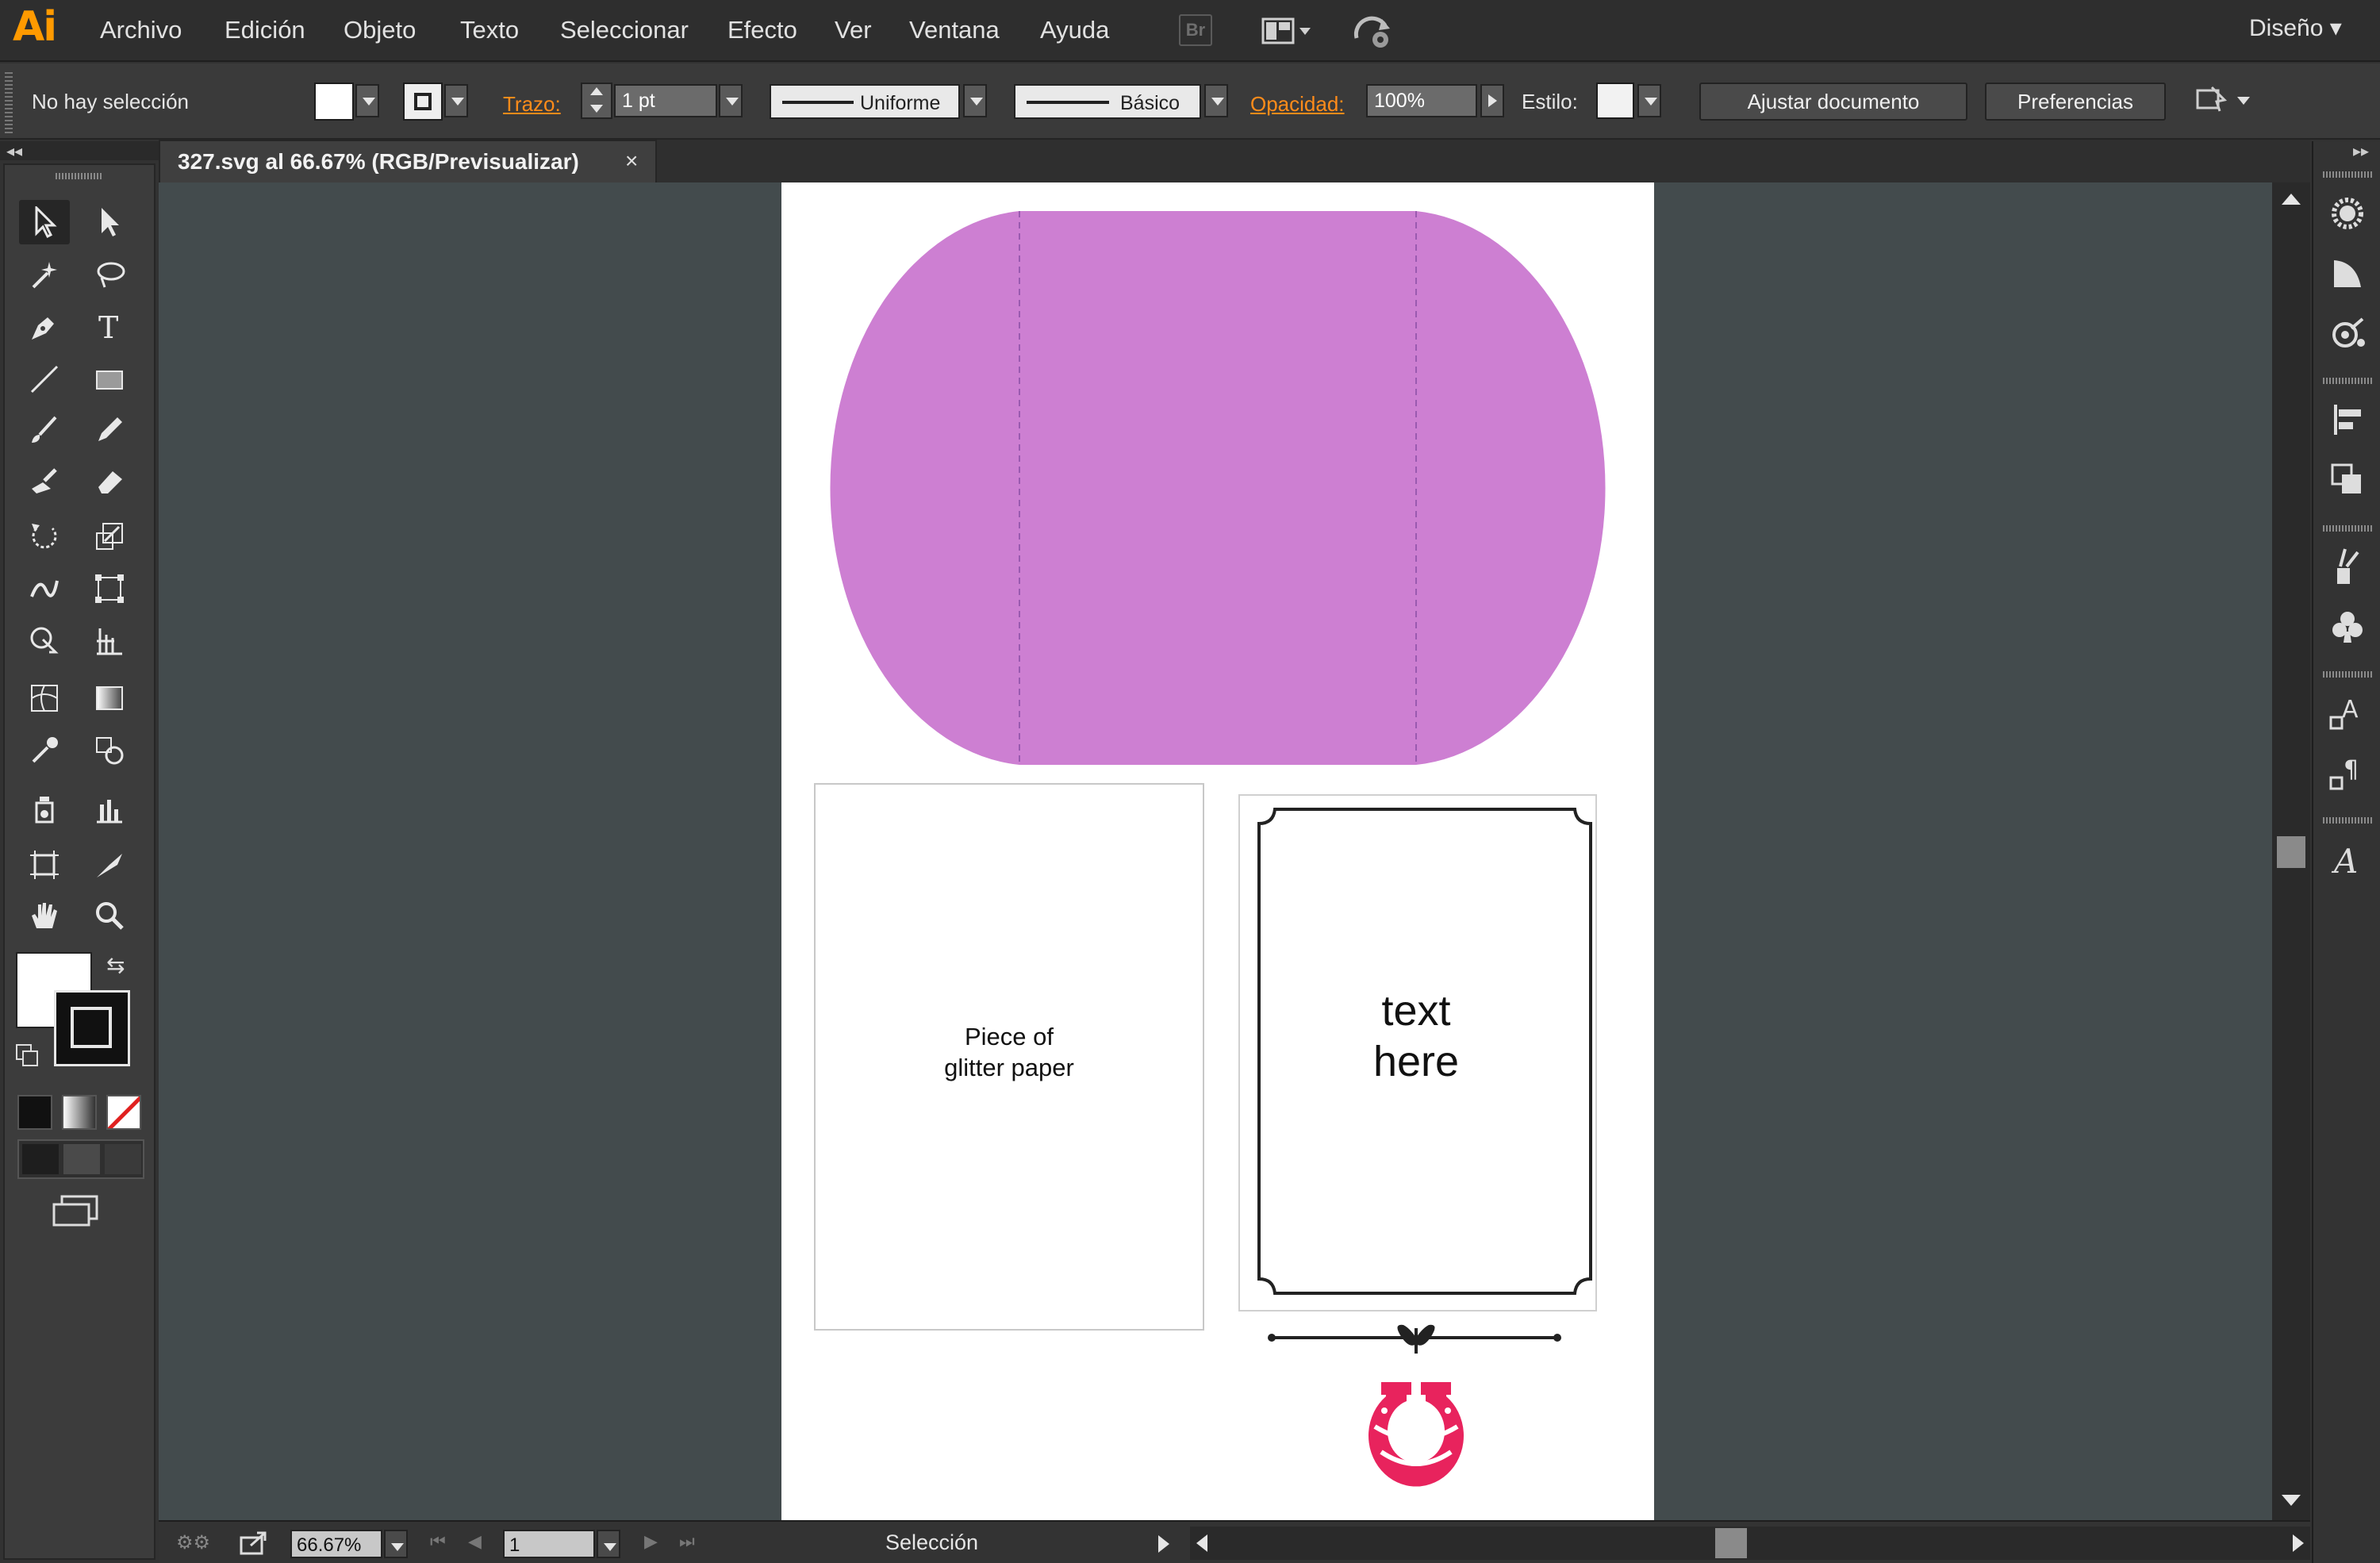 The image size is (2380, 1563). Describe the element at coordinates (44, 274) in the screenshot. I see `magic-wand-tool` at that location.